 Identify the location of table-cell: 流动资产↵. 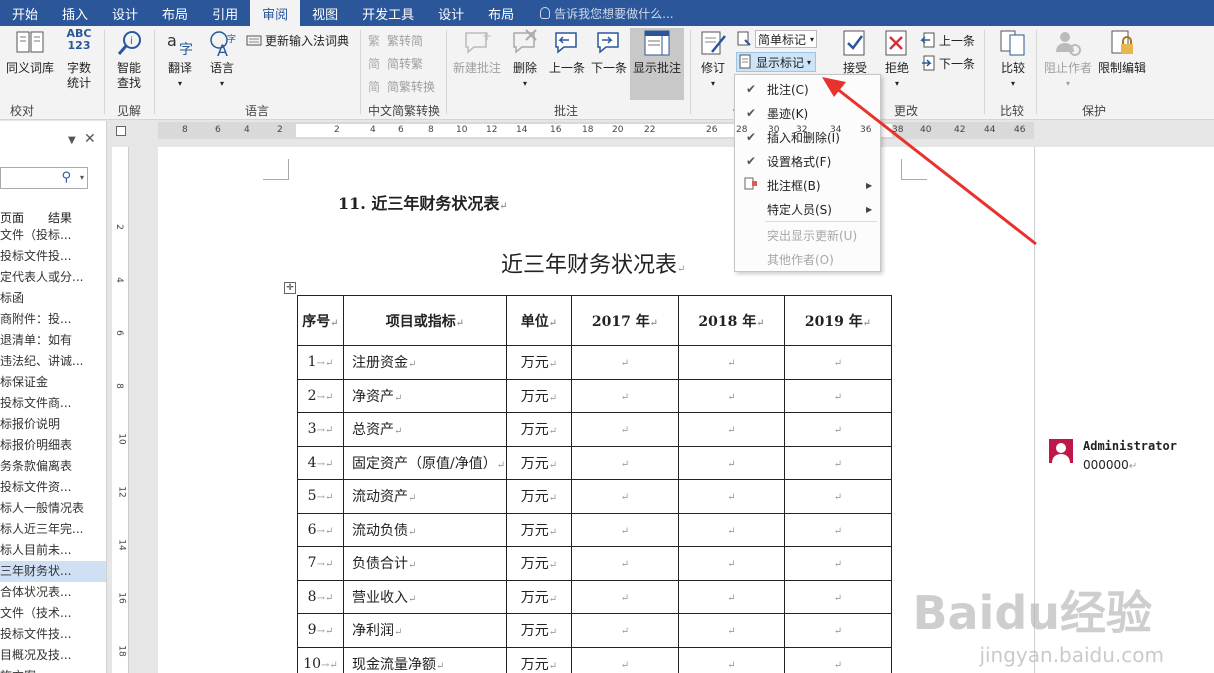
(425, 496).